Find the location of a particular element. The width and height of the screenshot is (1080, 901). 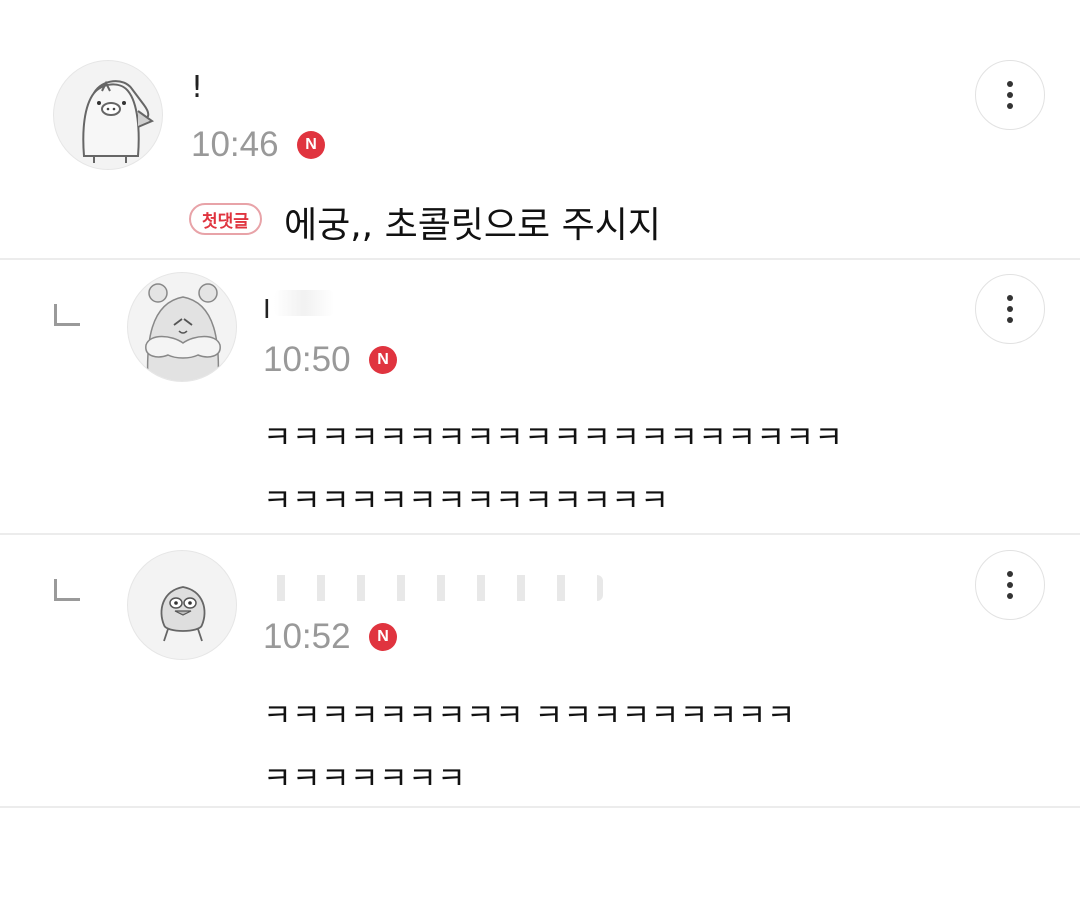

divider is located at coordinates (540, 807).